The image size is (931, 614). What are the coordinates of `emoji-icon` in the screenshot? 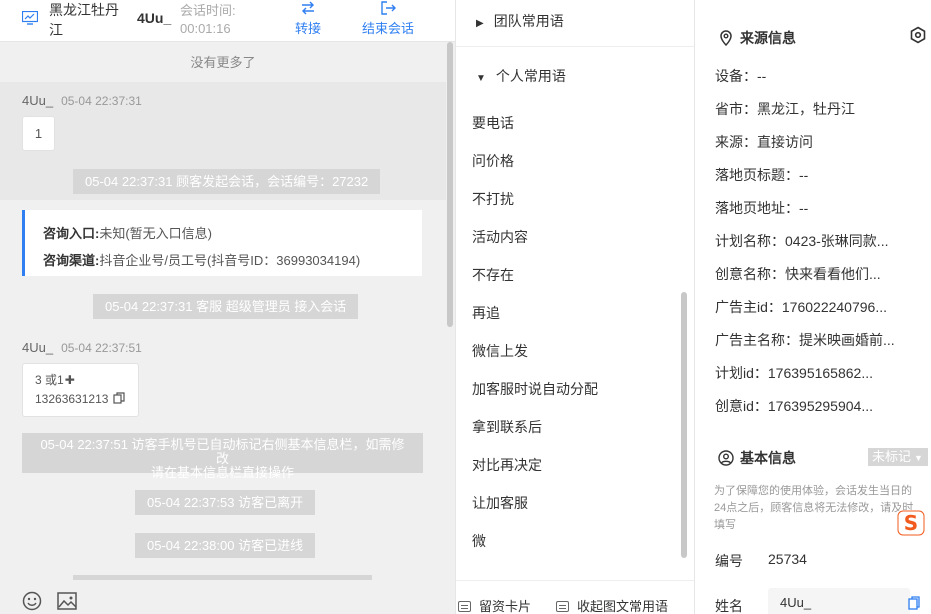 It's located at (32, 601).